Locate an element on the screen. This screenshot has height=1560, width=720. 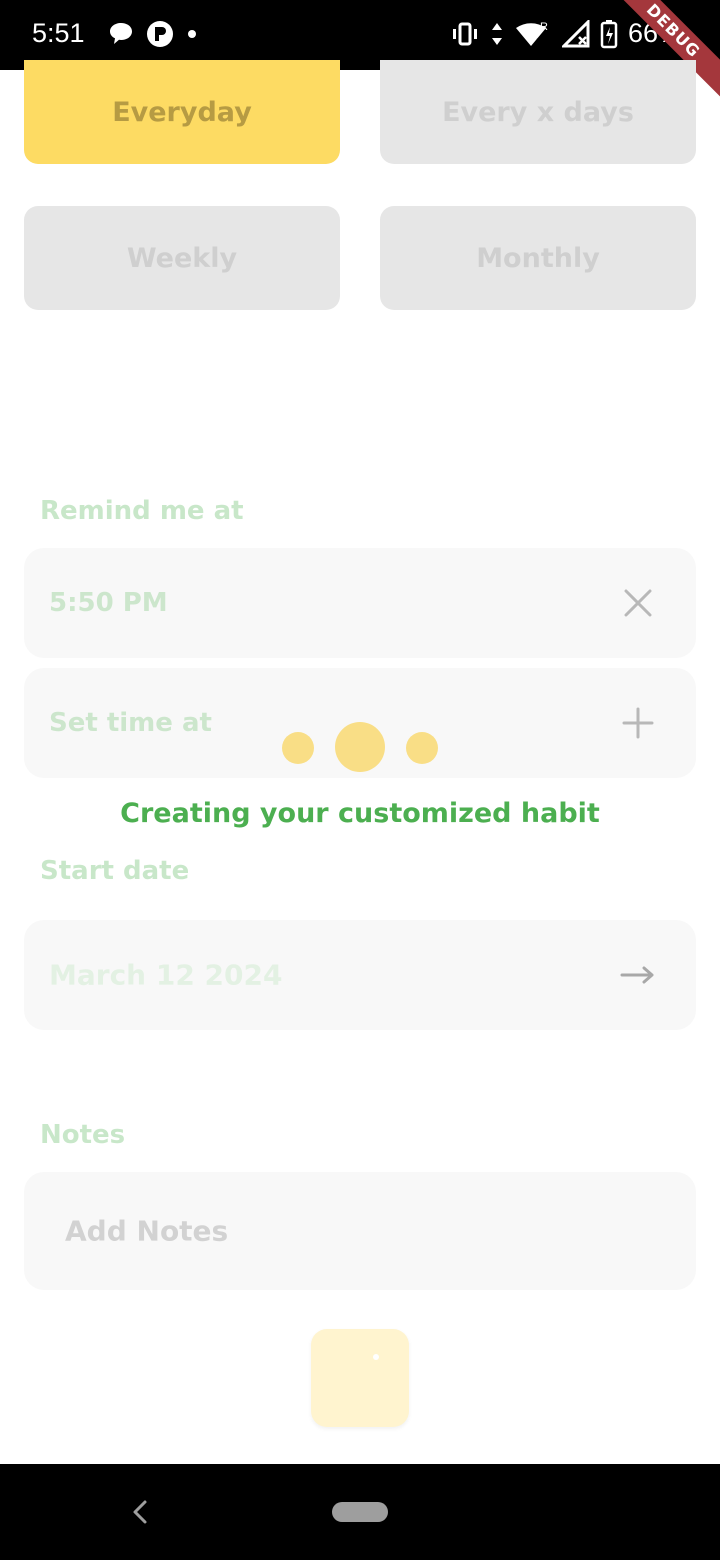
status-time: 5:51 is located at coordinates (58, 33).